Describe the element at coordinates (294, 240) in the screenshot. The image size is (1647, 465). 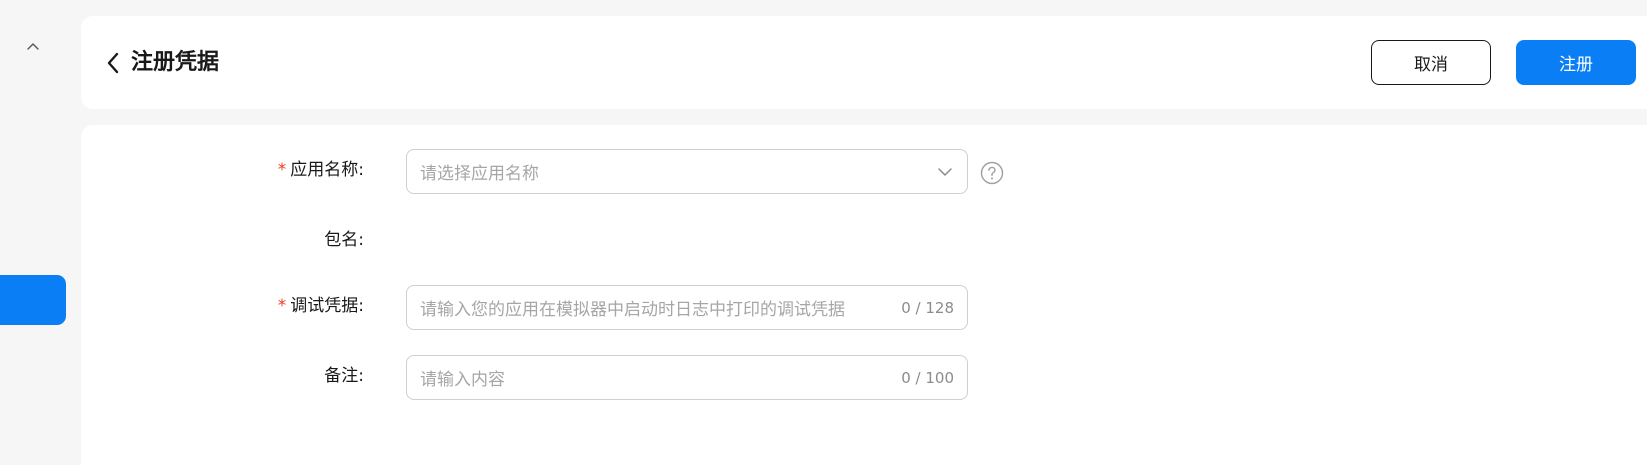
I see `package-name-label: 包名:` at that location.